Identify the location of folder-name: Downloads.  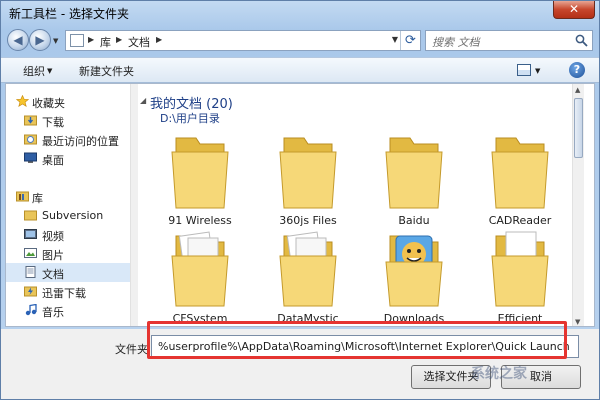
(414, 318).